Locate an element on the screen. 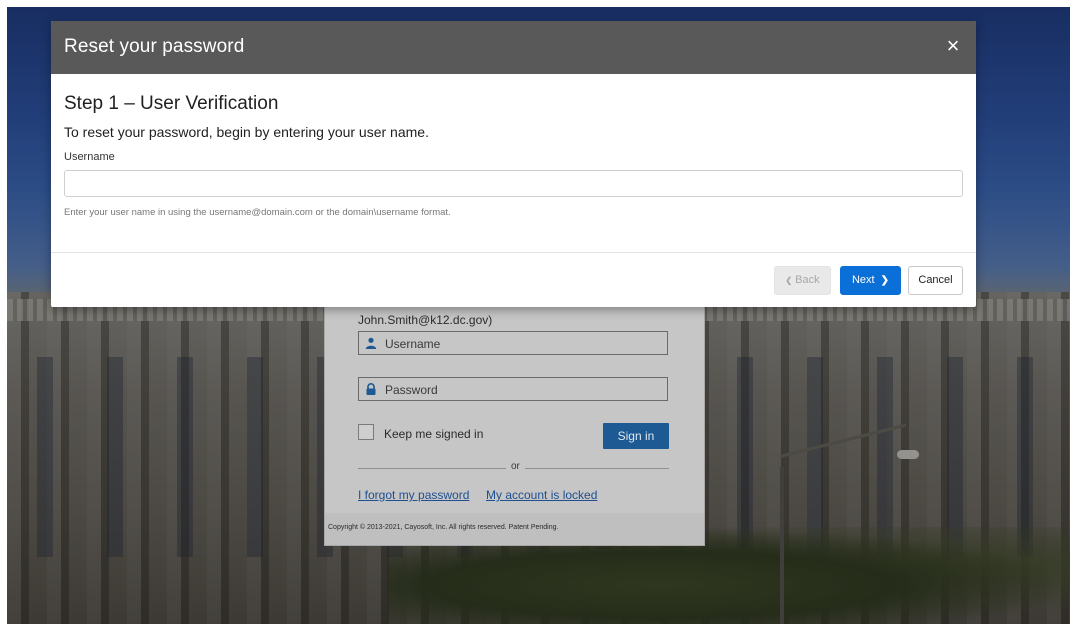 The width and height of the screenshot is (1077, 624). chevron-left-icon: ❮ is located at coordinates (789, 280).